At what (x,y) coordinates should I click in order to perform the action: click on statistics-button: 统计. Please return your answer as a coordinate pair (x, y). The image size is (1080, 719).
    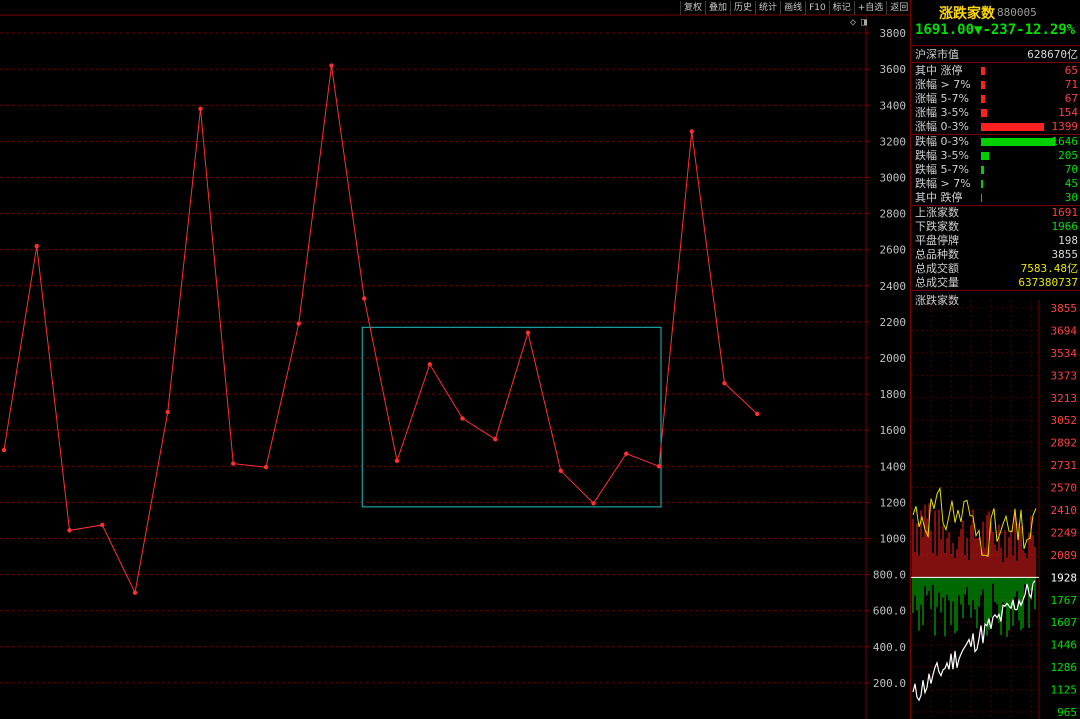
    Looking at the image, I should click on (767, 8).